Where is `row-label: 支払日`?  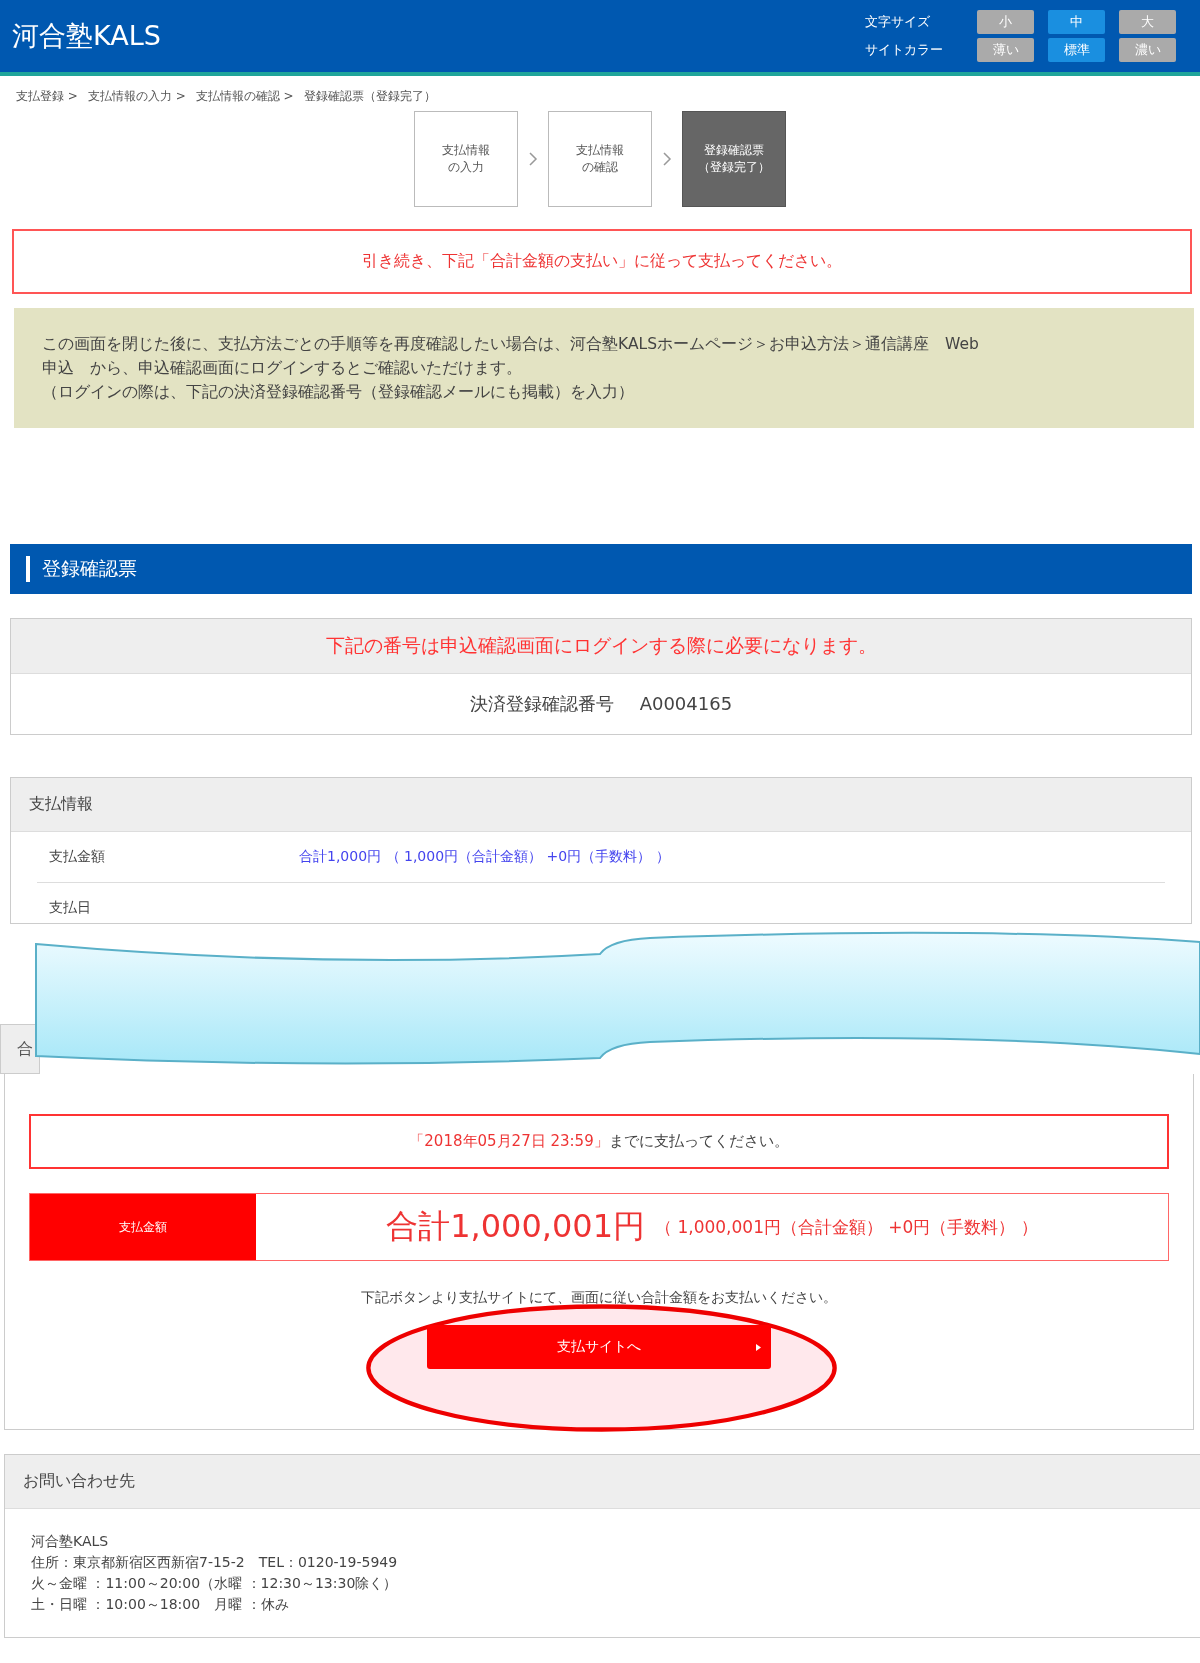
row-label: 支払日 is located at coordinates (70, 908).